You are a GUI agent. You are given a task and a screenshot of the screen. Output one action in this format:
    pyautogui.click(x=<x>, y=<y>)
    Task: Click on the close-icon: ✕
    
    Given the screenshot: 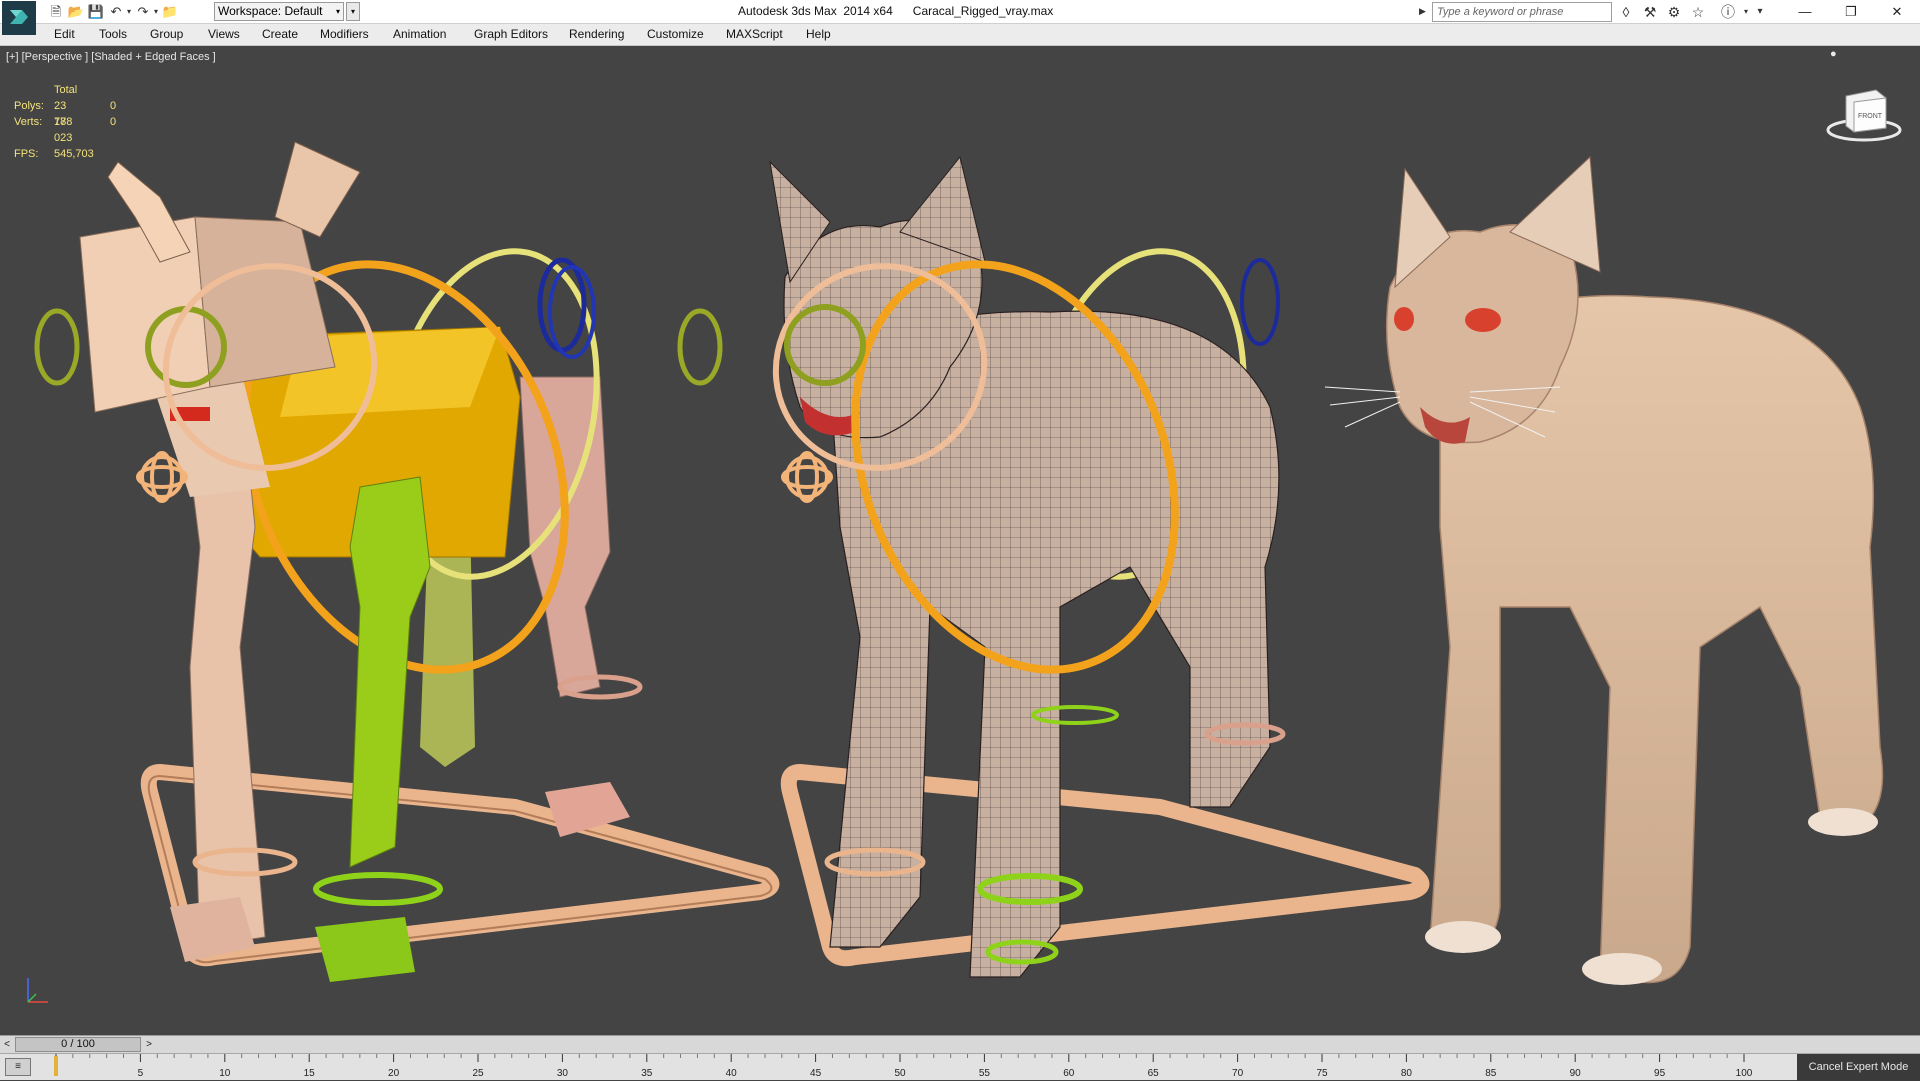 What is the action you would take?
    pyautogui.click(x=1897, y=12)
    